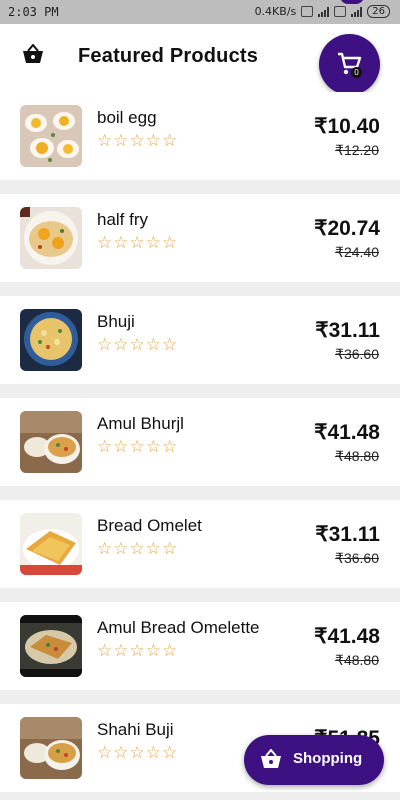  Describe the element at coordinates (347, 228) in the screenshot. I see `product-price: ₹20.74` at that location.